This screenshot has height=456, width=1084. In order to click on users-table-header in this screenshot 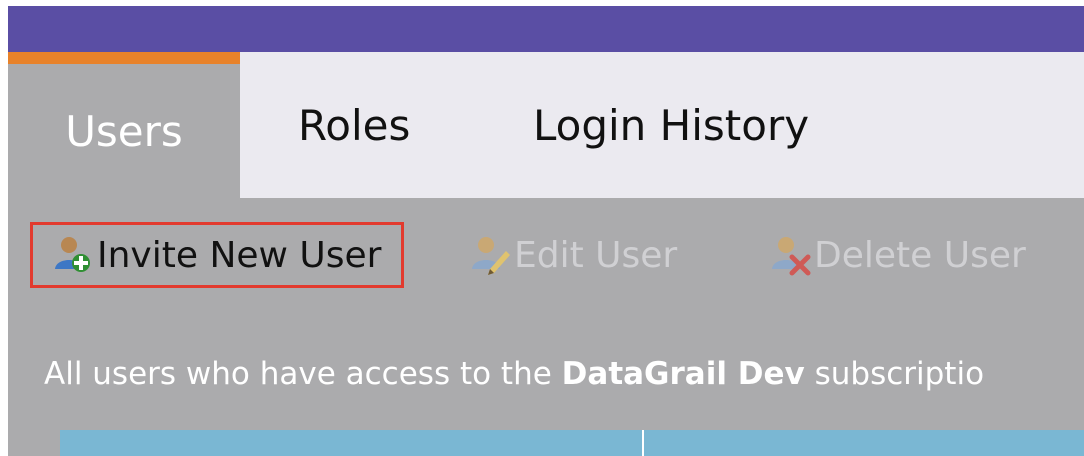, I will do `click(572, 443)`.